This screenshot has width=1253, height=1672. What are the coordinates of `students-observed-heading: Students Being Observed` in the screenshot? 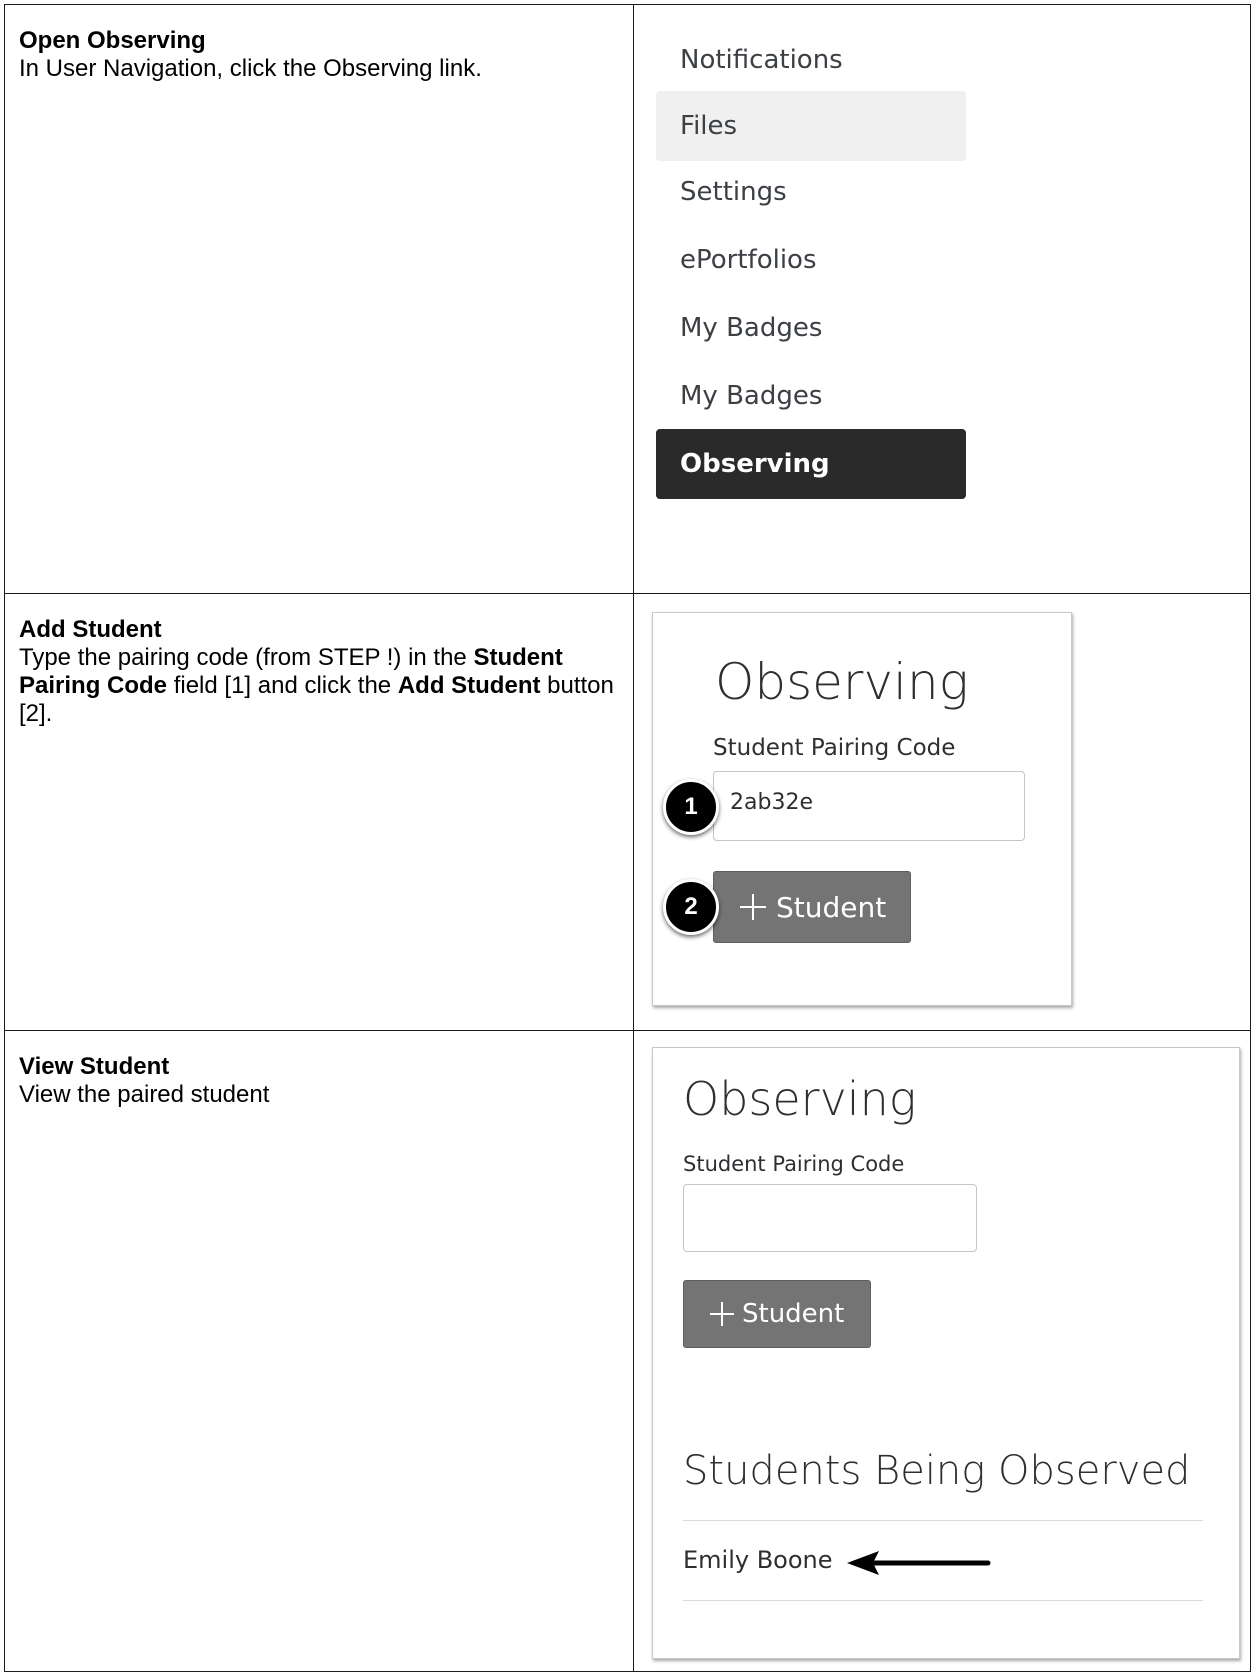 It's located at (937, 1471).